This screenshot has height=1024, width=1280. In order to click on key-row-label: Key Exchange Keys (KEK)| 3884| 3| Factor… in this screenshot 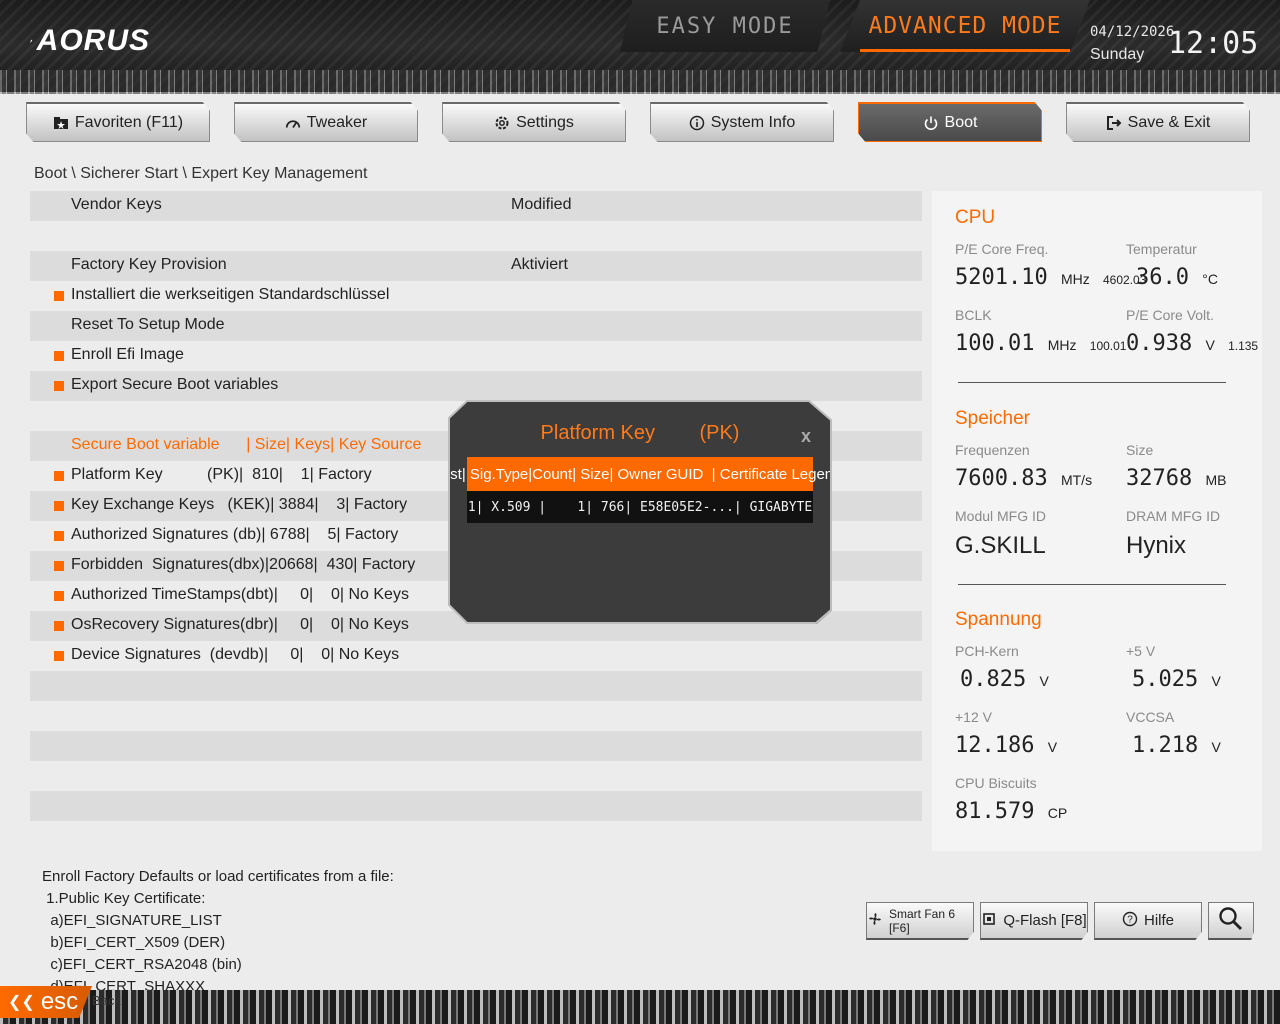, I will do `click(239, 504)`.